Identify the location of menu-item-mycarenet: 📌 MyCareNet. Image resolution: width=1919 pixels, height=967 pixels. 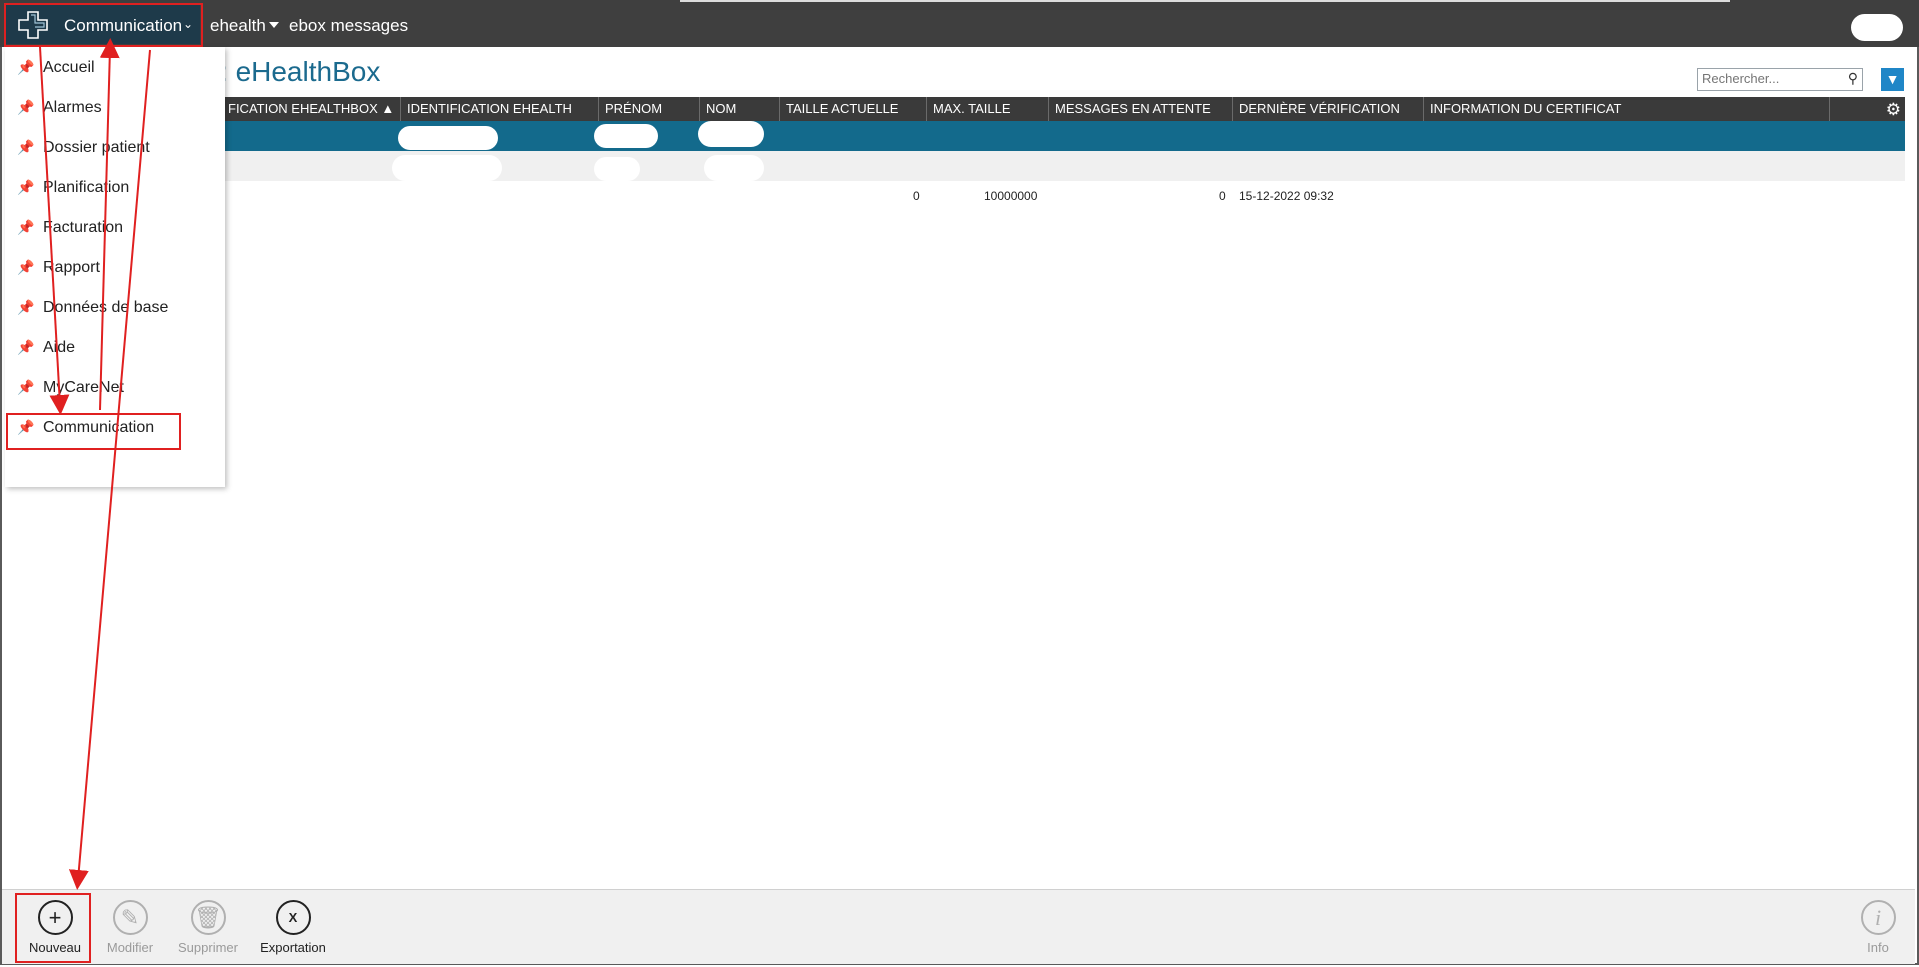
(115, 388).